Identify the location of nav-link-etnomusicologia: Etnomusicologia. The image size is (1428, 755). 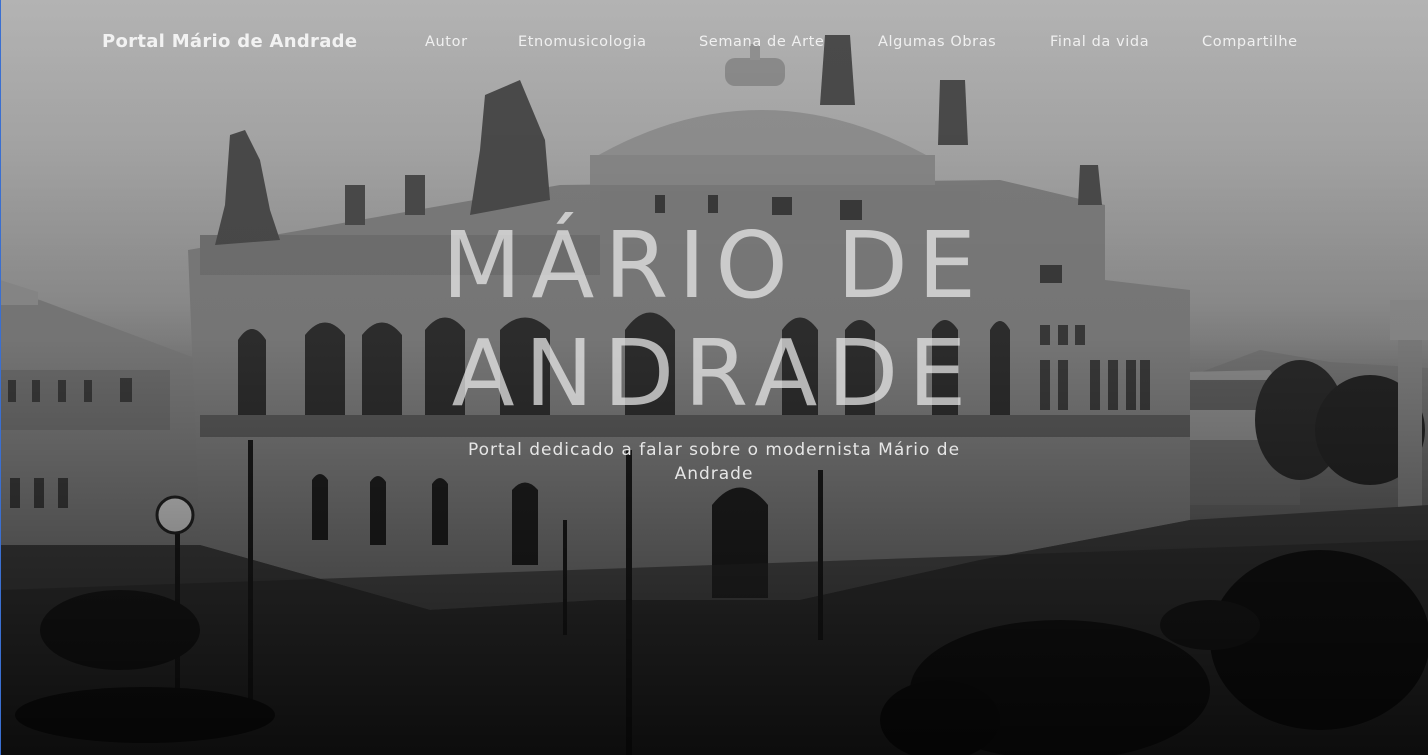
(582, 42).